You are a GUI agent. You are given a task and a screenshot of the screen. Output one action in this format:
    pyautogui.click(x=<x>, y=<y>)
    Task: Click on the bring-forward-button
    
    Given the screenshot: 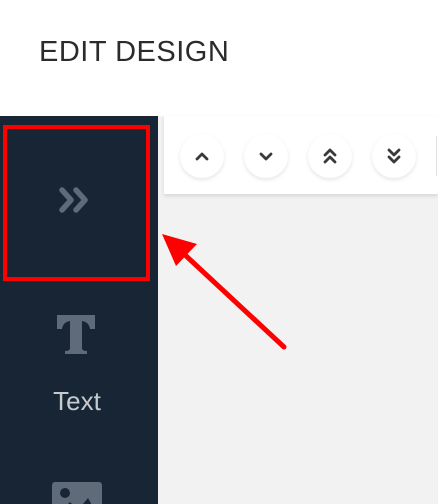 What is the action you would take?
    pyautogui.click(x=202, y=156)
    